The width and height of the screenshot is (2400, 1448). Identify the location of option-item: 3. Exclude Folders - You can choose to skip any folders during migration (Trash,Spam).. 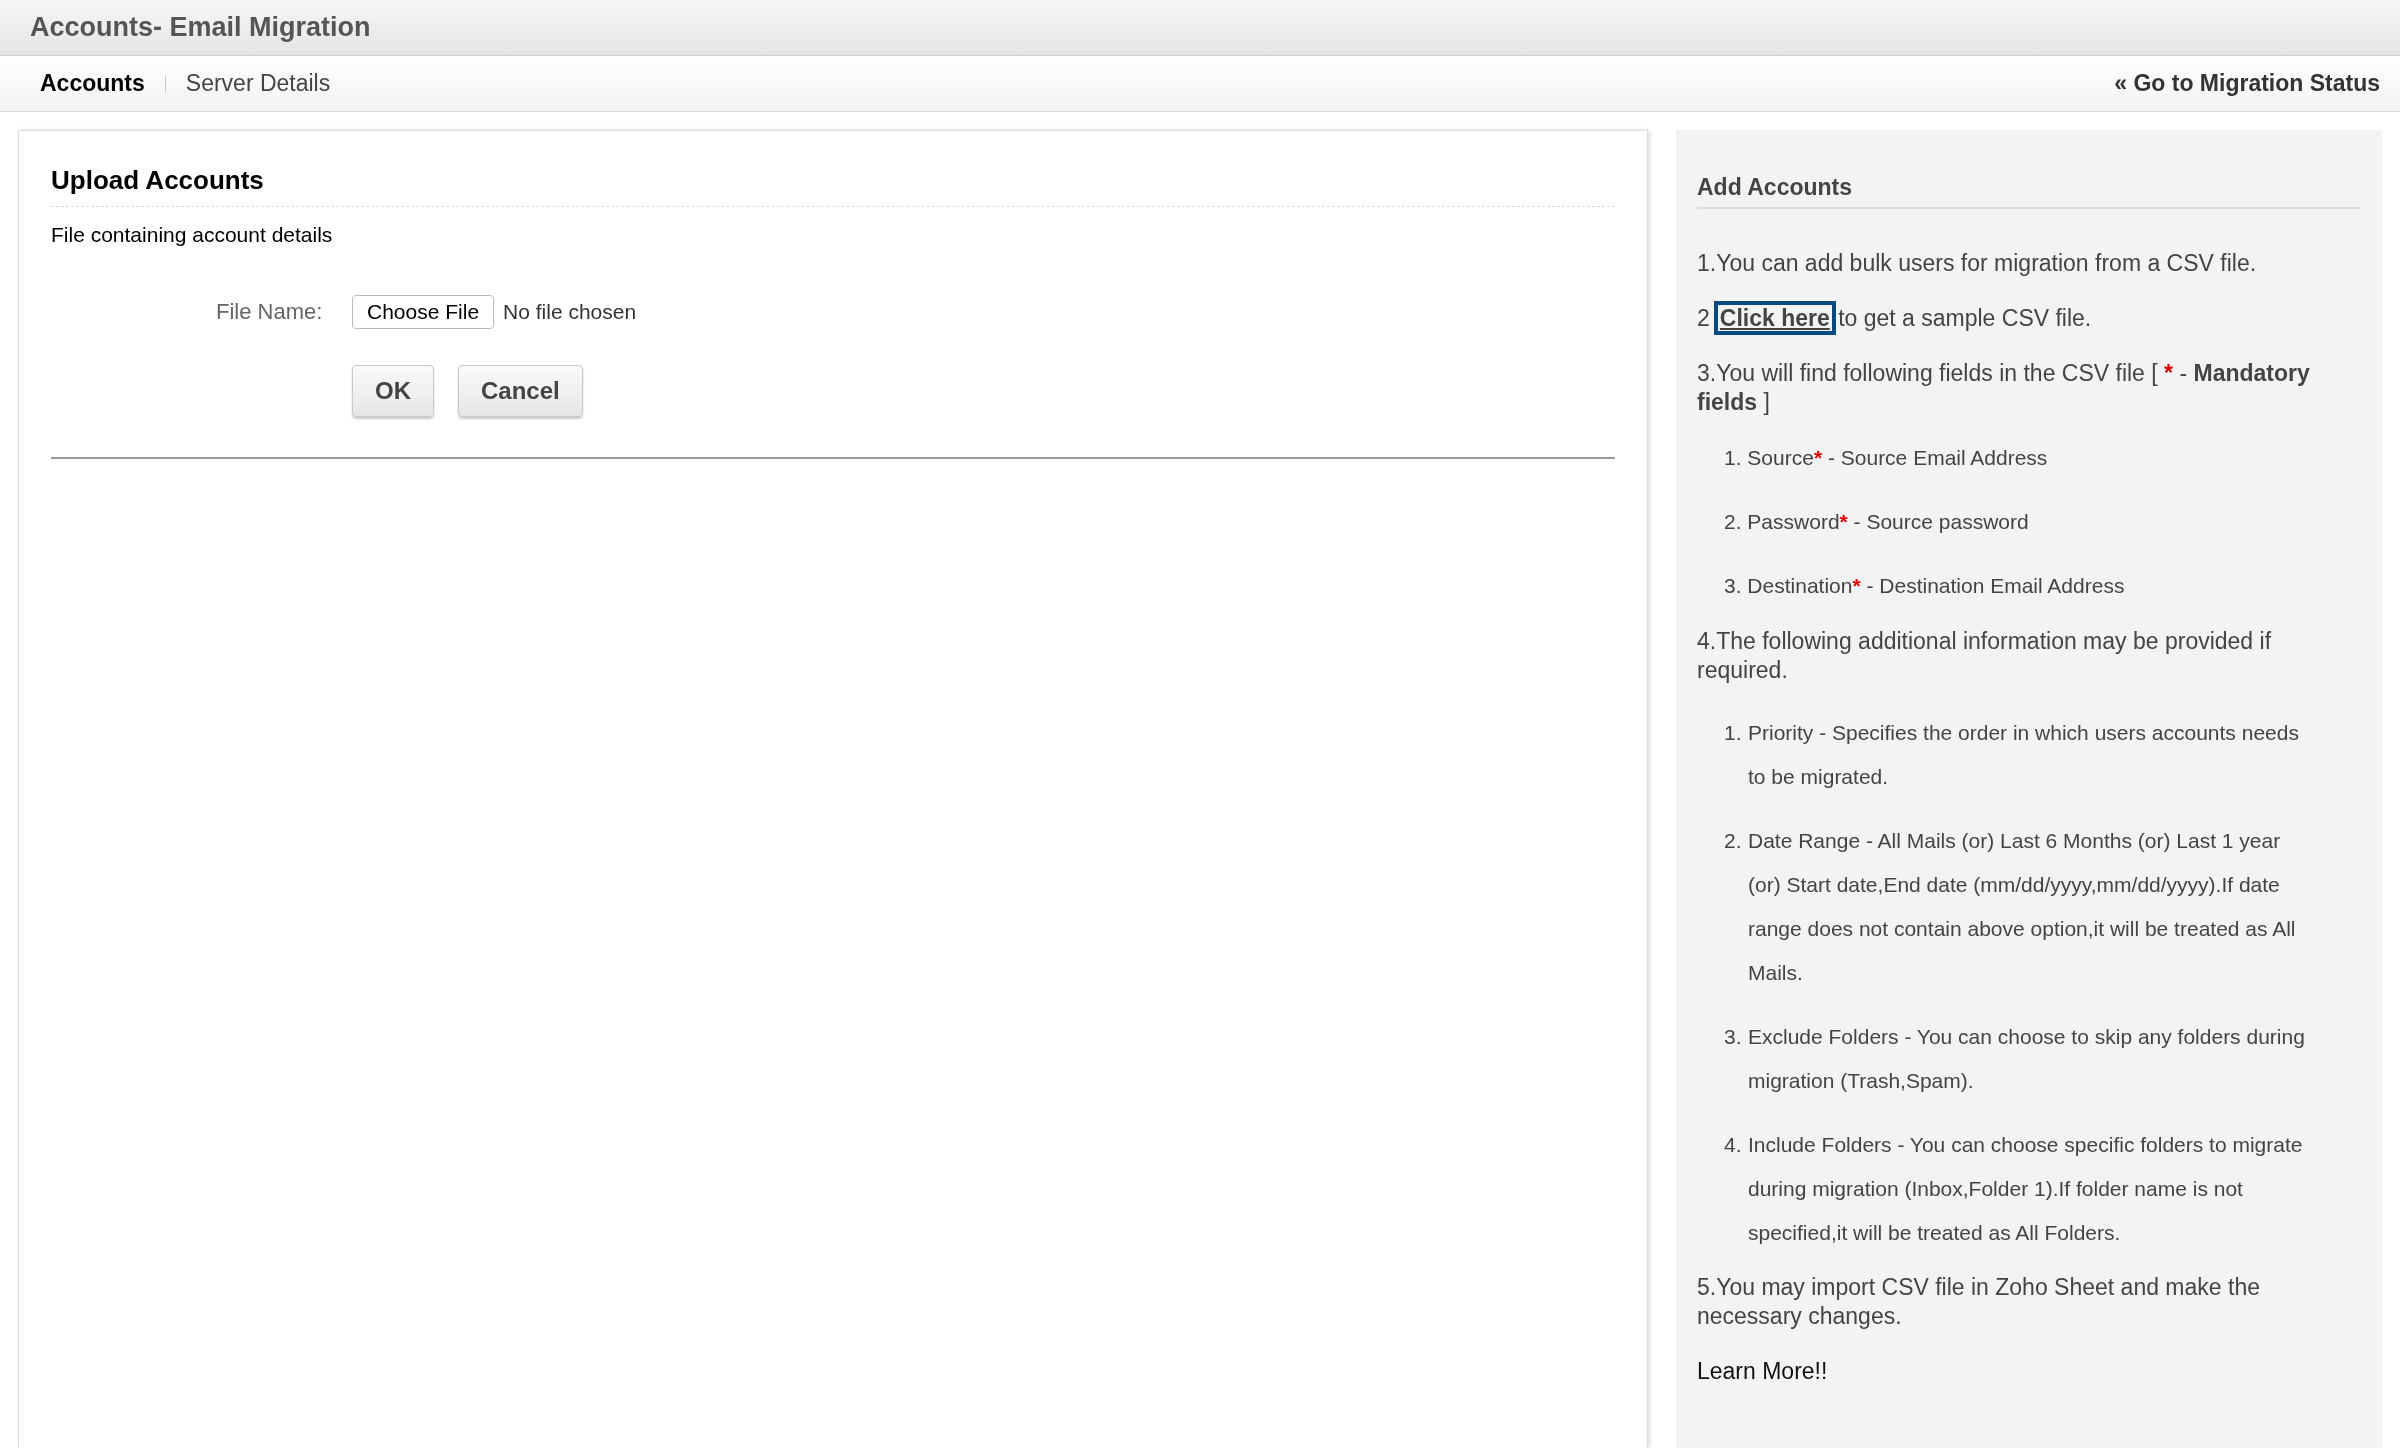
(2015, 1058).